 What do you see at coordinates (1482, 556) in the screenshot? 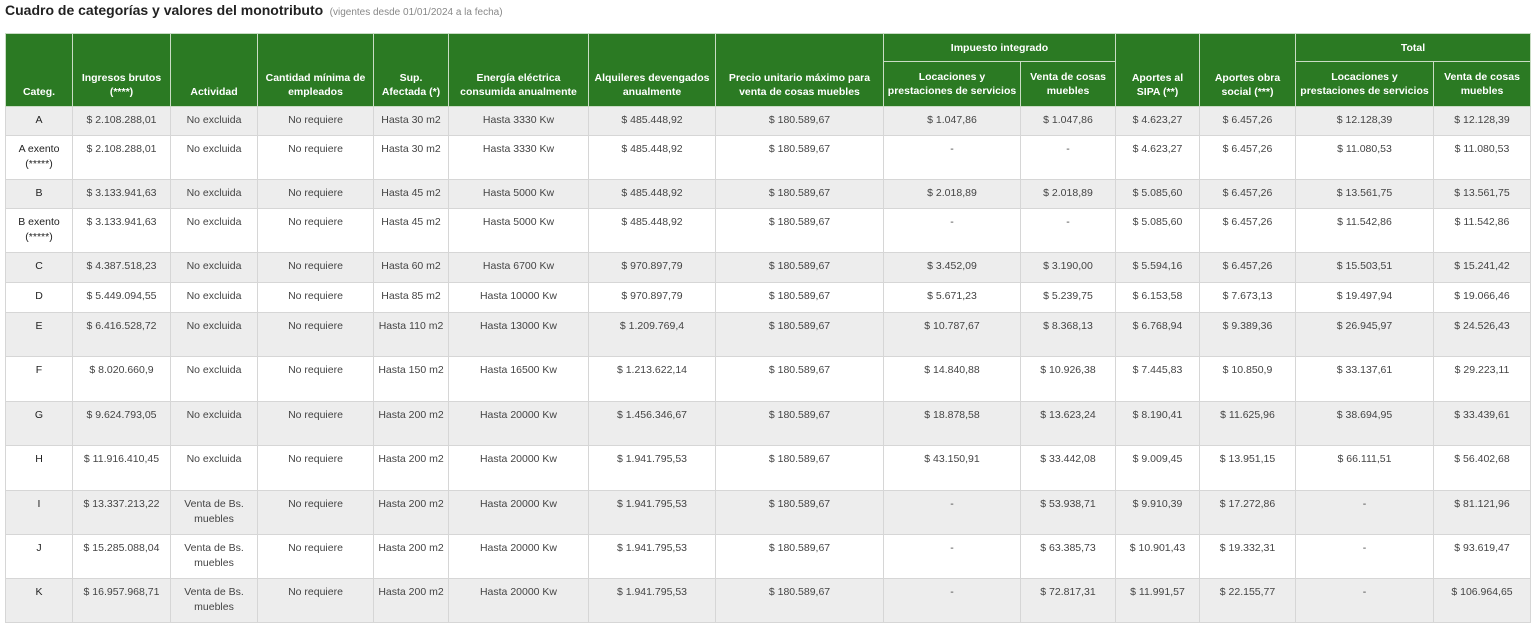
I see `cell-total-venta: $ 93.619,47` at bounding box center [1482, 556].